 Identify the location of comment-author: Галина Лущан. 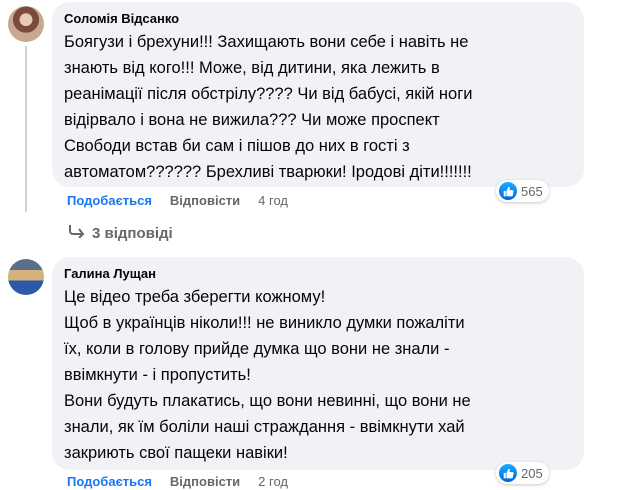
(318, 274).